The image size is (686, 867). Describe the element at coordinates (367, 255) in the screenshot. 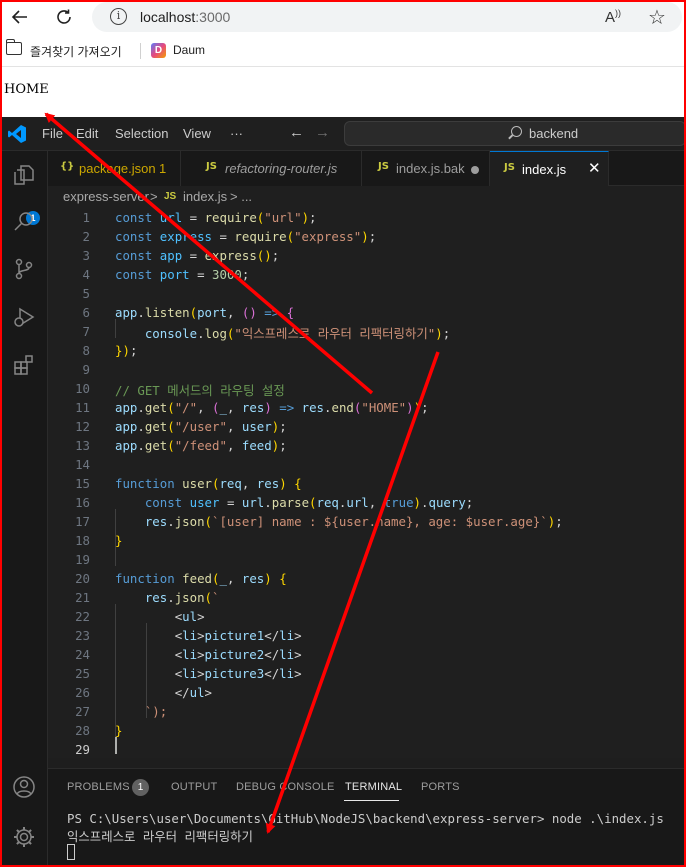

I see `code-line: 3 const app = express();` at that location.